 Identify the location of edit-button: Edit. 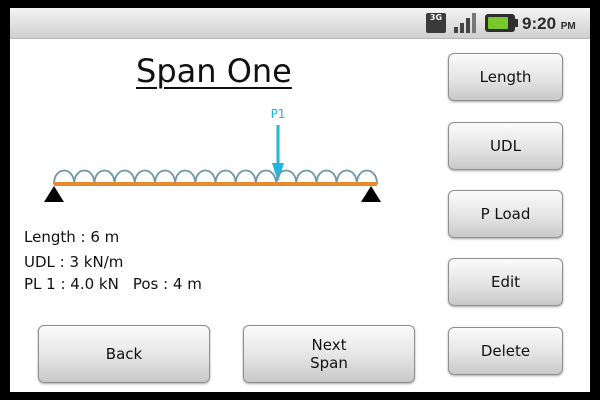
(505, 282).